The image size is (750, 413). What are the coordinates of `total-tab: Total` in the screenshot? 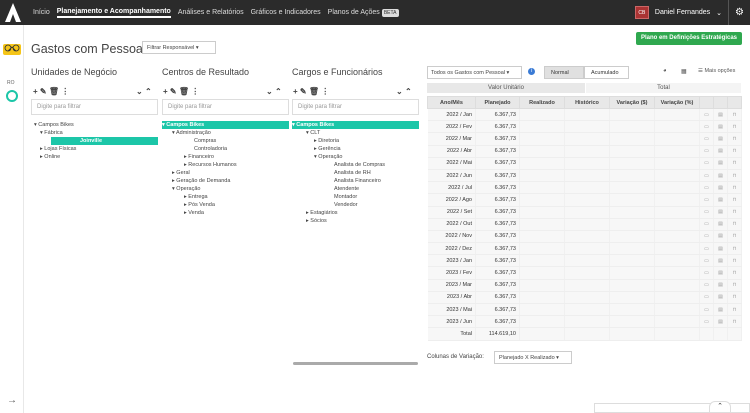 It's located at (663, 88).